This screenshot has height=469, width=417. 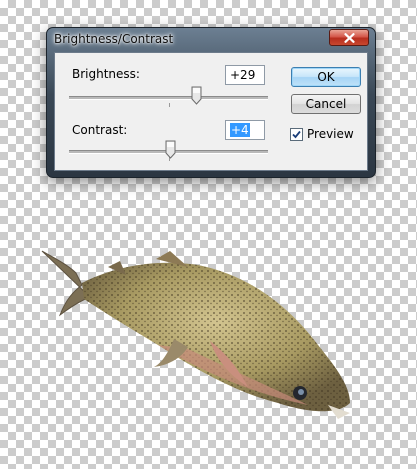 I want to click on checkmark-icon, so click(x=296, y=134).